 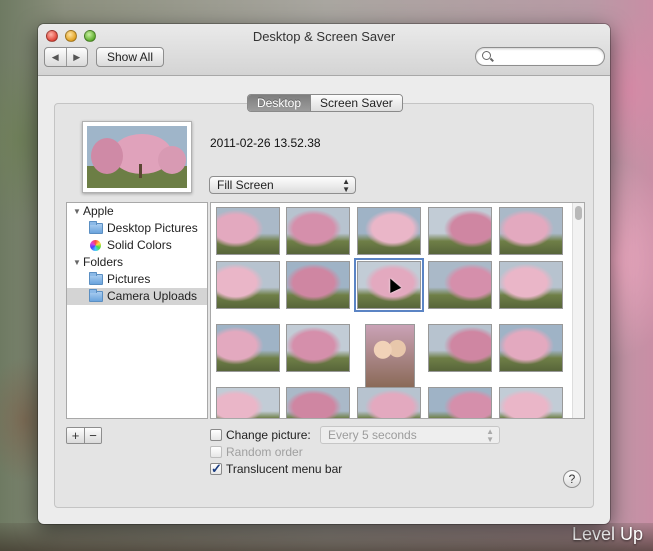 What do you see at coordinates (324, 36) in the screenshot?
I see `window-title: Desktop & Screen Saver` at bounding box center [324, 36].